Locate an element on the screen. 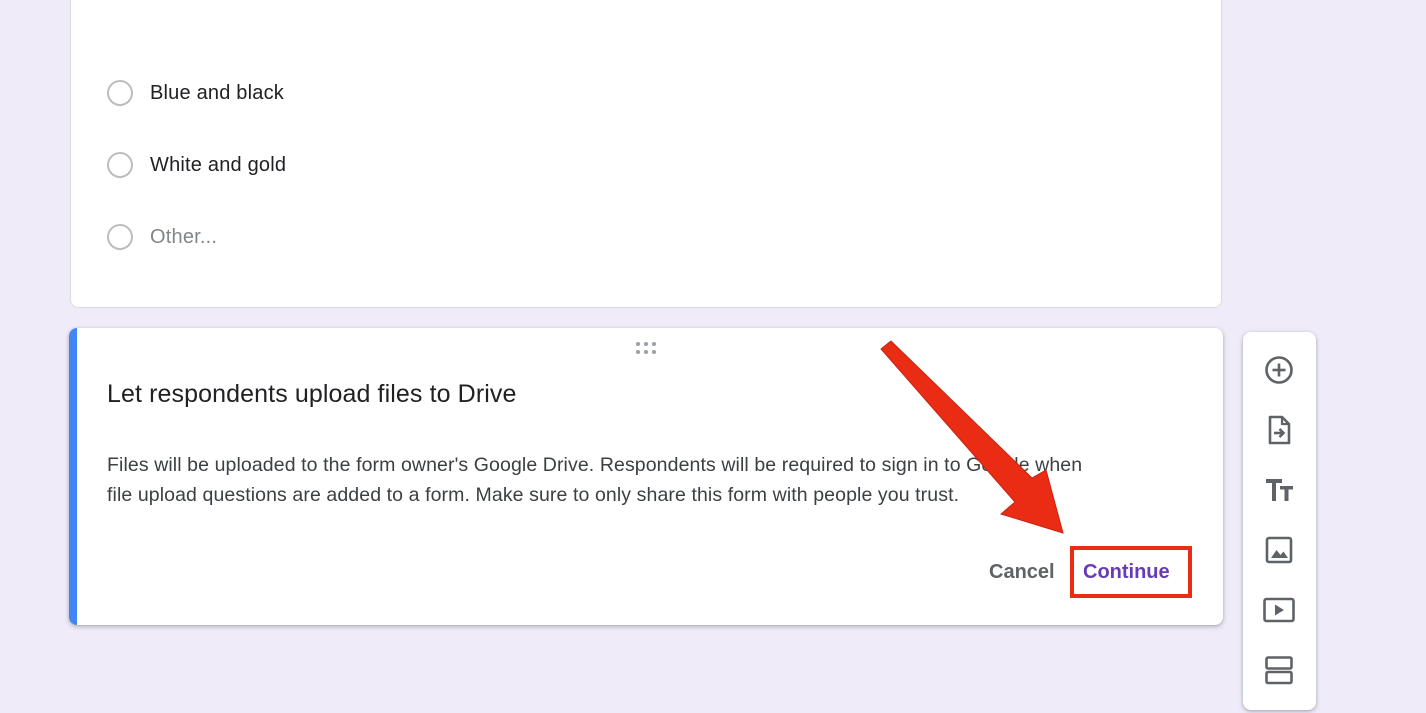 This screenshot has height=713, width=1426. import-questions-button is located at coordinates (1279, 430).